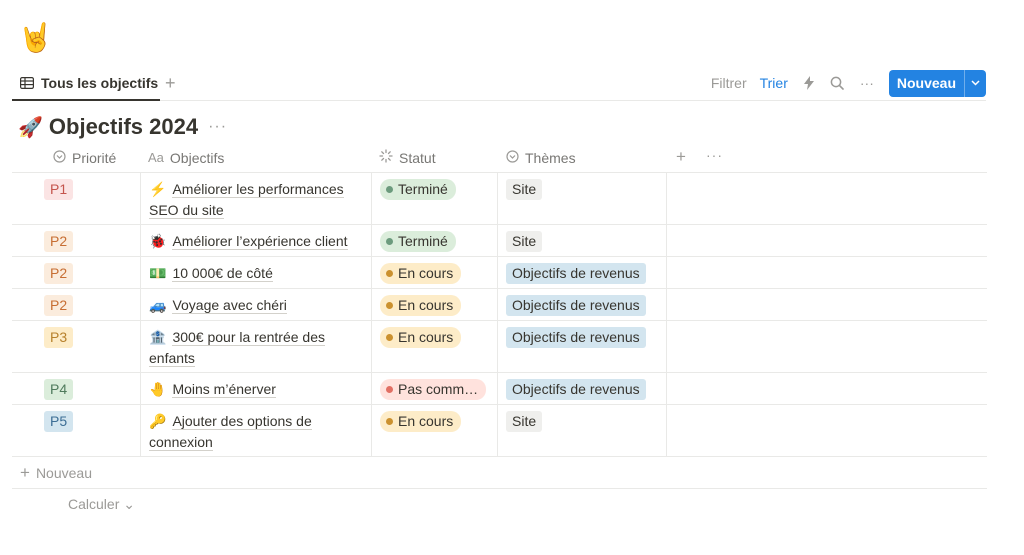  I want to click on status-icon, so click(386, 157).